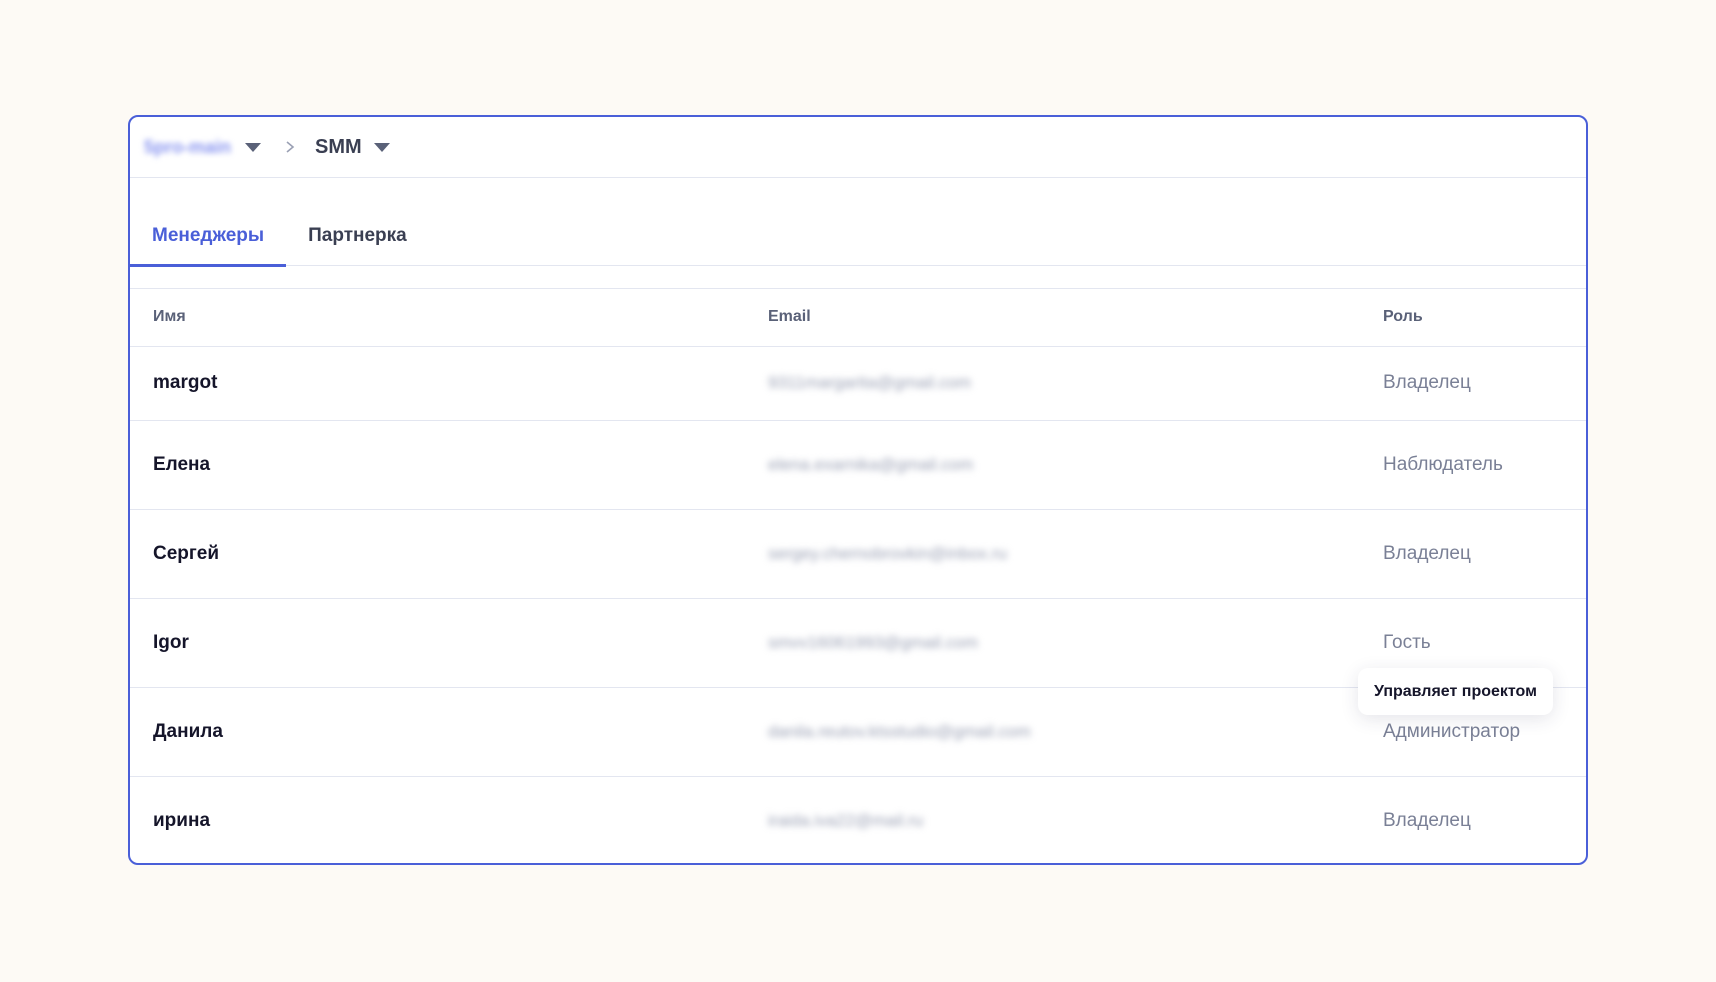 The image size is (1716, 982). Describe the element at coordinates (437, 318) in the screenshot. I see `column-header-name: Имя` at that location.